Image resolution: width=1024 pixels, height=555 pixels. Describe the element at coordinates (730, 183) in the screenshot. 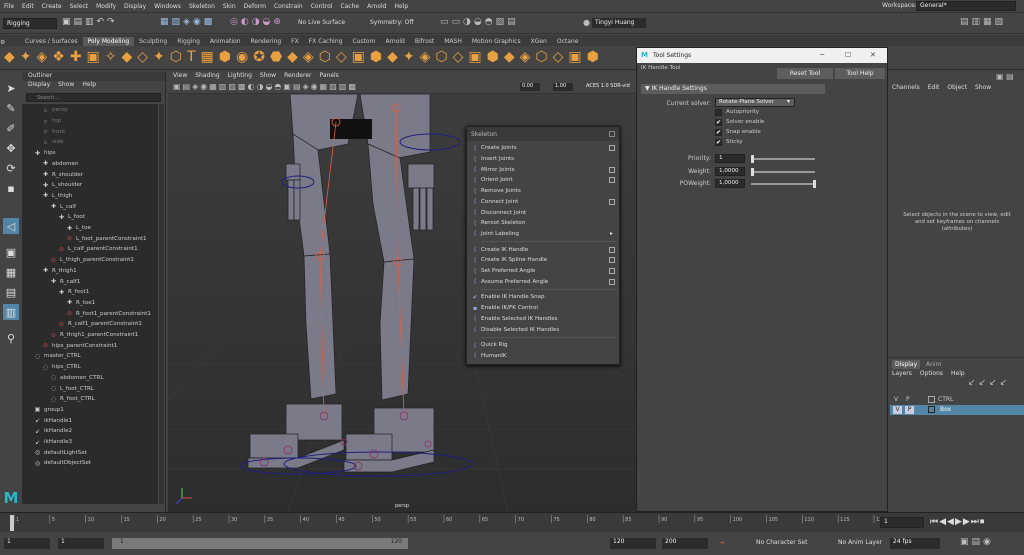

I see `poweight-field: 1,0000` at that location.